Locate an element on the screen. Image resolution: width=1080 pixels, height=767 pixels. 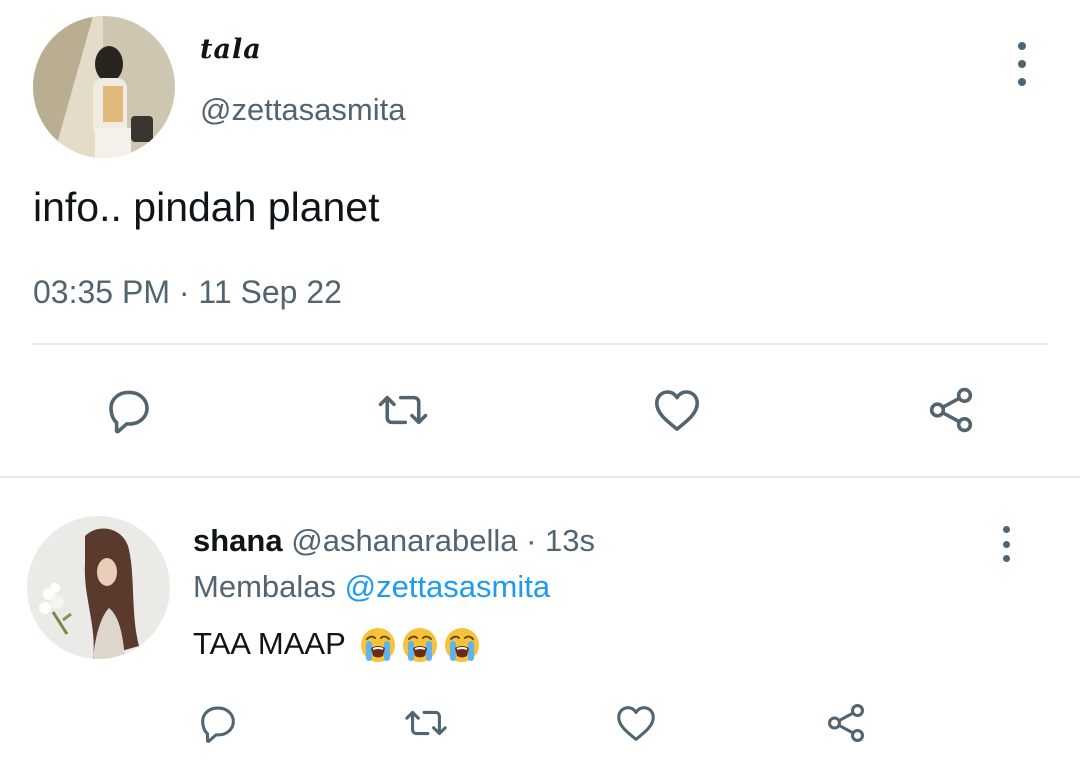
user-handle: @zettasasmita is located at coordinates (302, 110).